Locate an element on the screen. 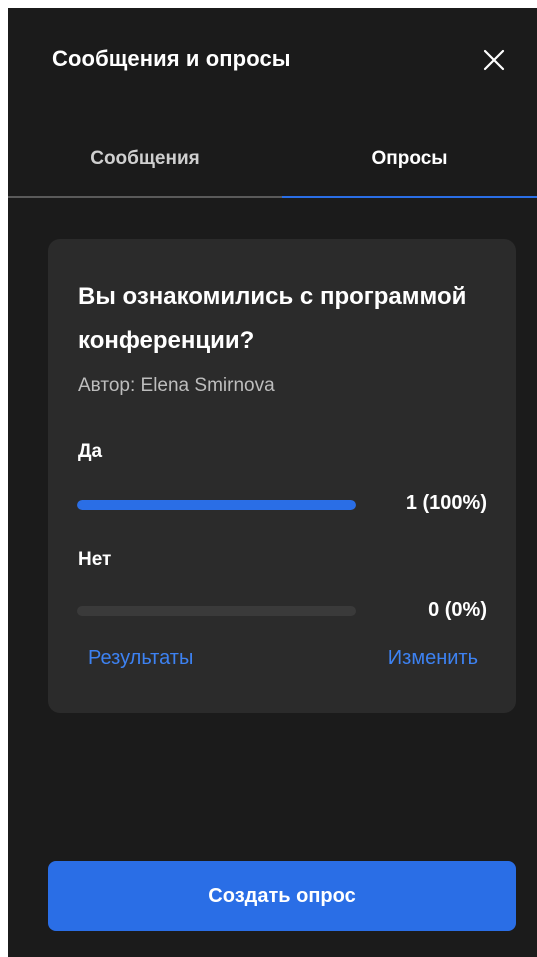 The image size is (537, 957). edit-link: Изменить is located at coordinates (433, 658).